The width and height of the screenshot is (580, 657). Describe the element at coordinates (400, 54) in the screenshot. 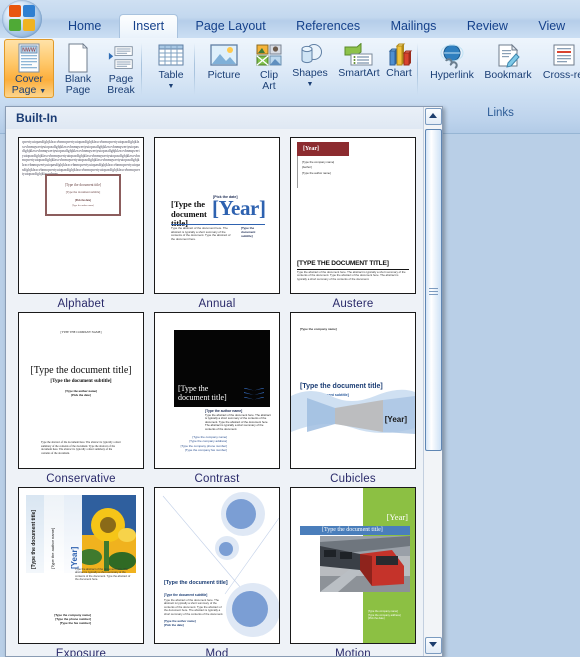

I see `chart-icon` at that location.